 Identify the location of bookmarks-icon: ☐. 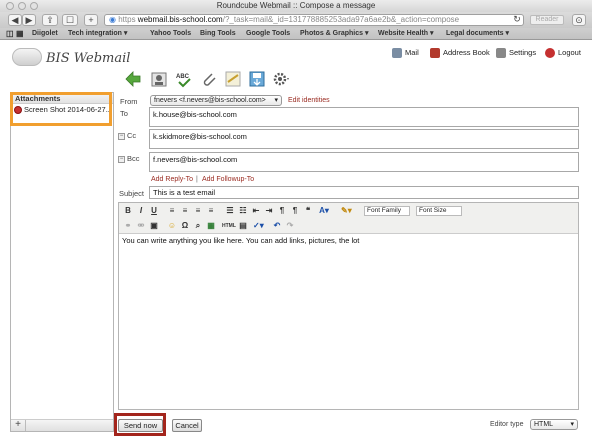
(70, 20).